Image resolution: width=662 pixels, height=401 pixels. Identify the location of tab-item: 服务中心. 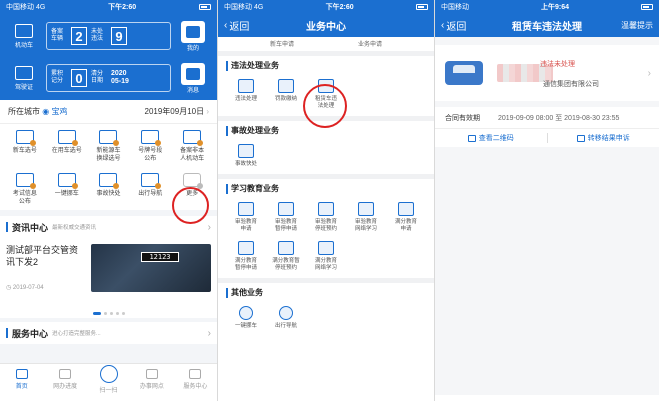
(195, 379).